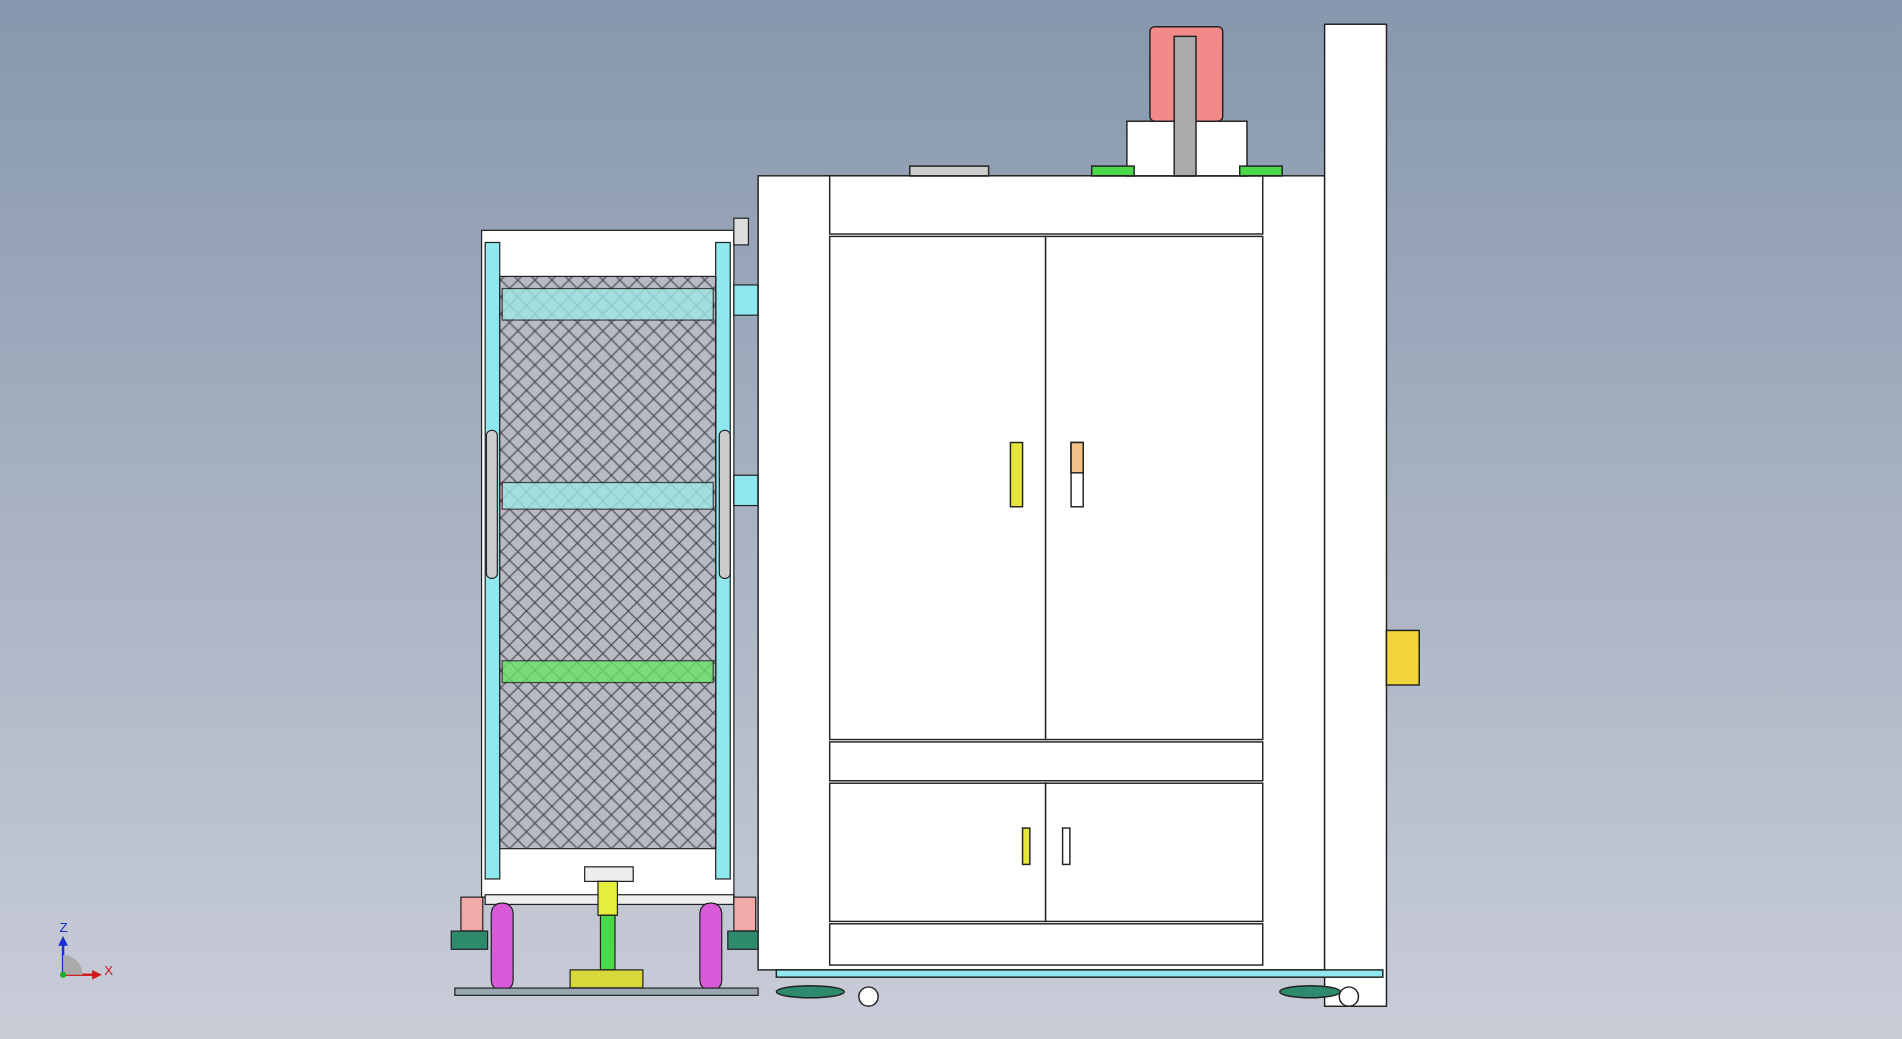 Image resolution: width=1902 pixels, height=1039 pixels. I want to click on axis-triad-icon, so click(80, 957).